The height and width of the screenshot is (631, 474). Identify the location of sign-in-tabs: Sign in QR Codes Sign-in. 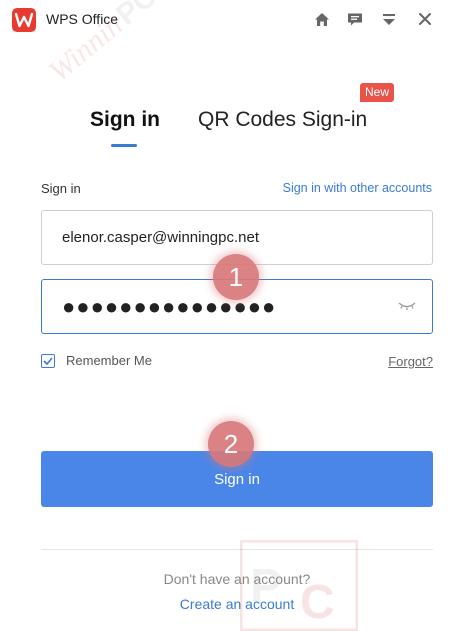
(237, 125).